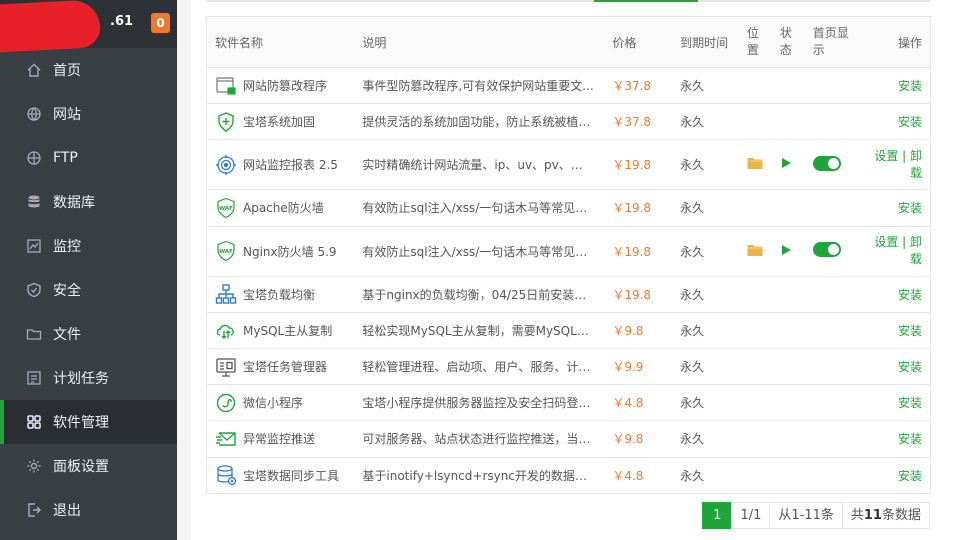 Image resolution: width=960 pixels, height=540 pixels. Describe the element at coordinates (755, 42) in the screenshot. I see `header-position: 位置` at that location.